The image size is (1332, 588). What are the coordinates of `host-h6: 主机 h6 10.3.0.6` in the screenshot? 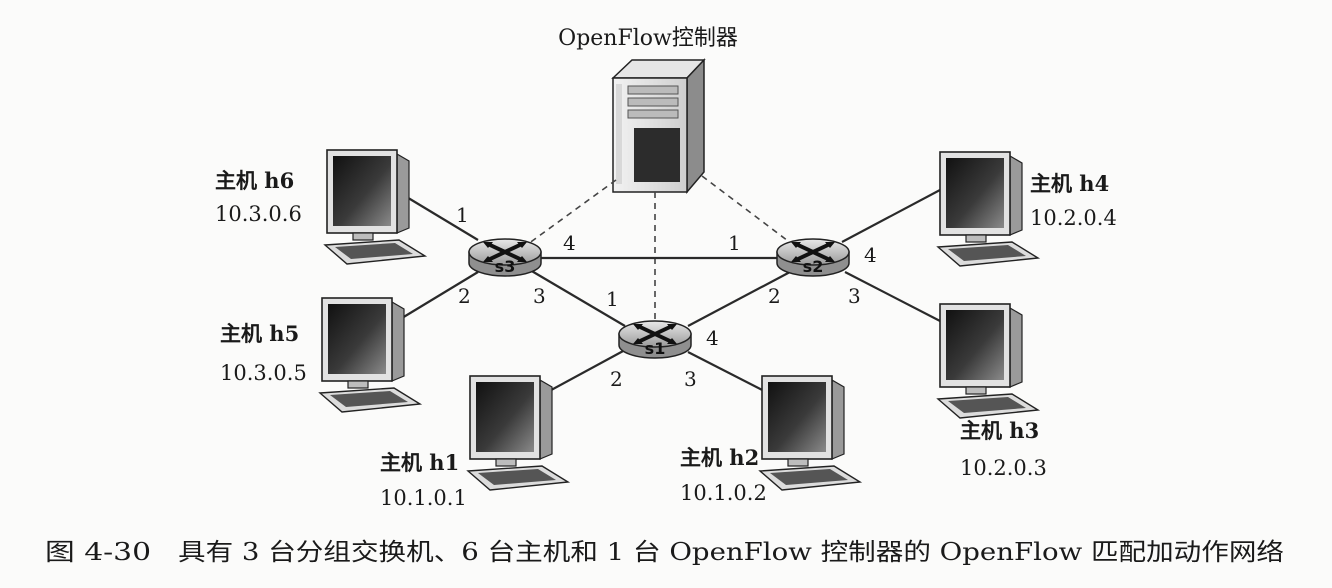 It's located at (320, 207).